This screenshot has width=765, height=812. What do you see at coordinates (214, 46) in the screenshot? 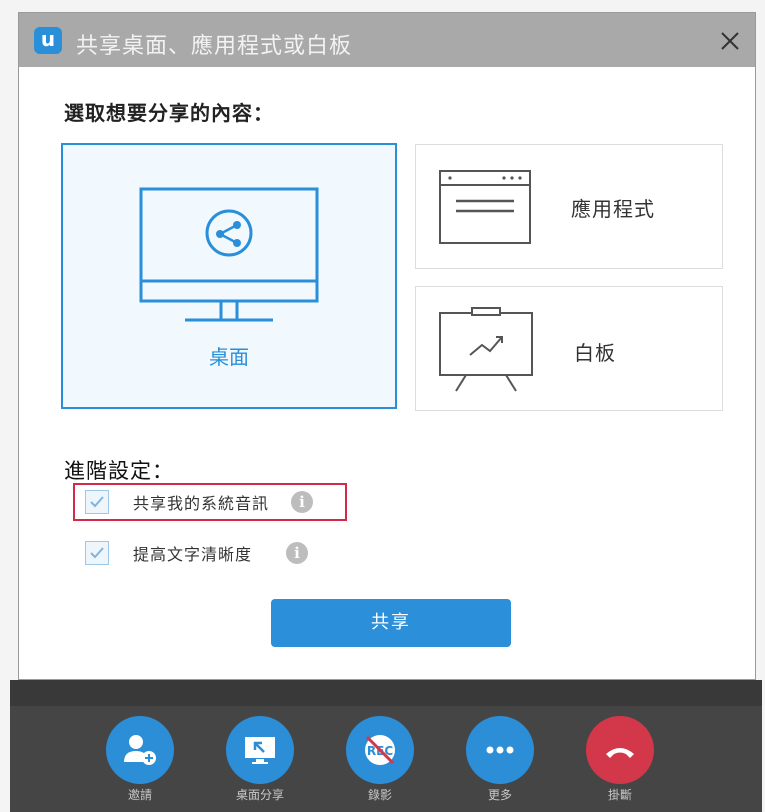
I see `dialog-title: 共享桌面、應用程式或白板` at bounding box center [214, 46].